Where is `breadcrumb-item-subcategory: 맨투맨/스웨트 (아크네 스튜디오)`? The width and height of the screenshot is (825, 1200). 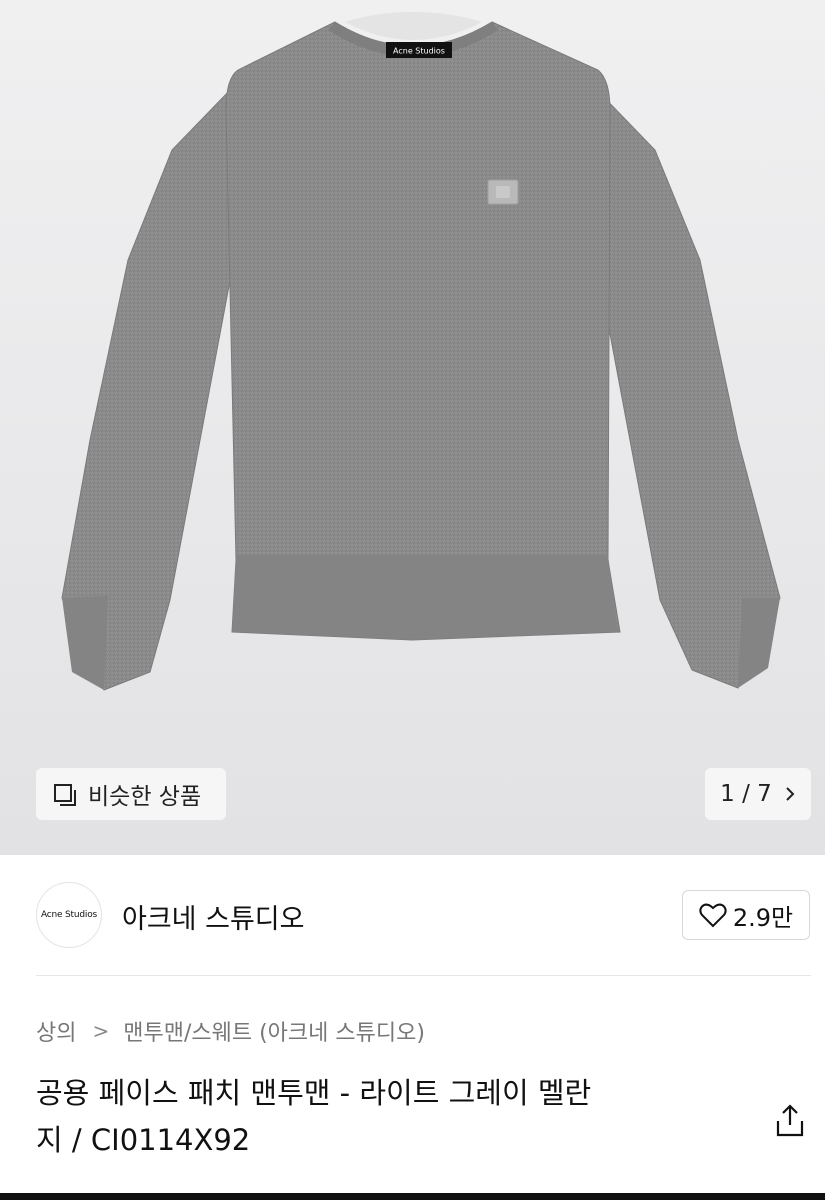 breadcrumb-item-subcategory: 맨투맨/스웨트 (아크네 스튜디오) is located at coordinates (274, 1031).